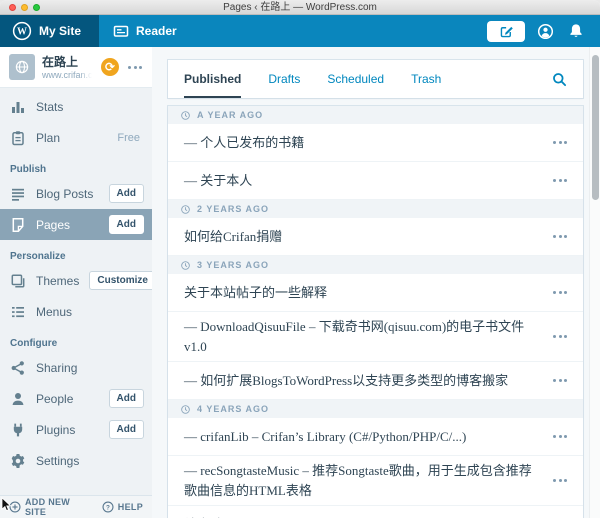  I want to click on sidebar-item-label: Plugins, so click(56, 429).